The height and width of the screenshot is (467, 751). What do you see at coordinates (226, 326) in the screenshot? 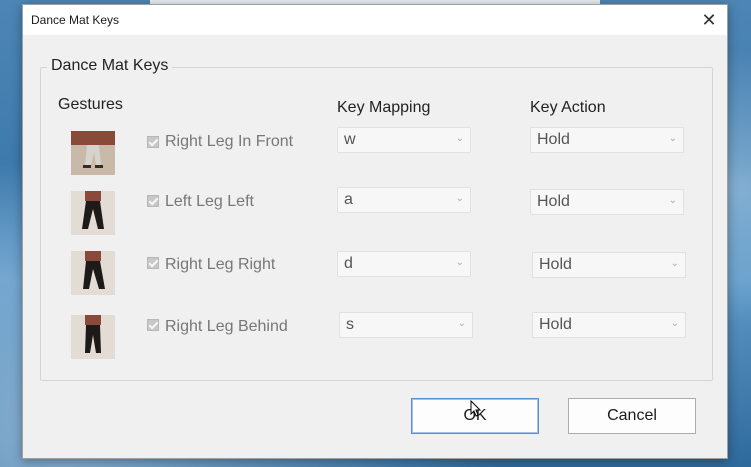
I see `gesture-label-right-leg-behind: Right Leg Behind` at bounding box center [226, 326].